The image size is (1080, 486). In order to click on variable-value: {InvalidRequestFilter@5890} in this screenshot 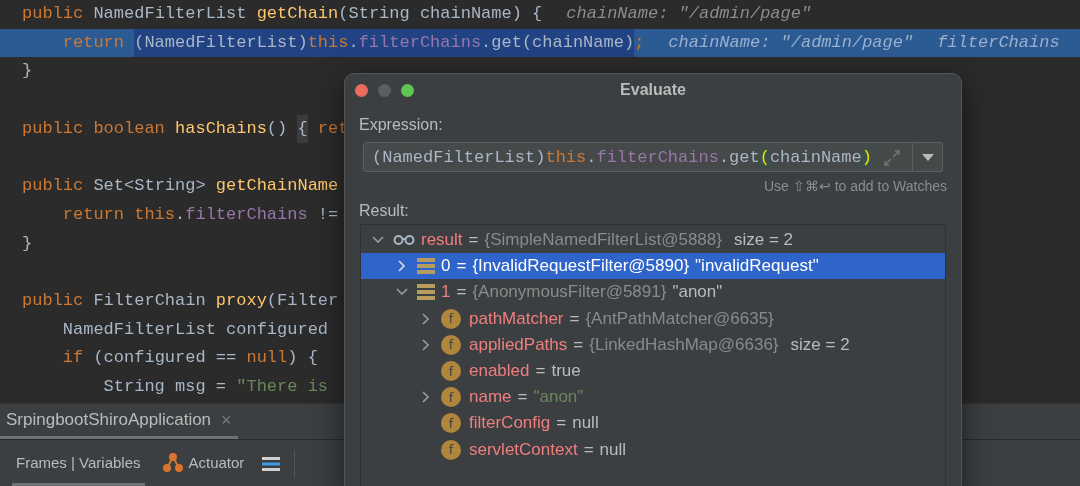, I will do `click(581, 266)`.